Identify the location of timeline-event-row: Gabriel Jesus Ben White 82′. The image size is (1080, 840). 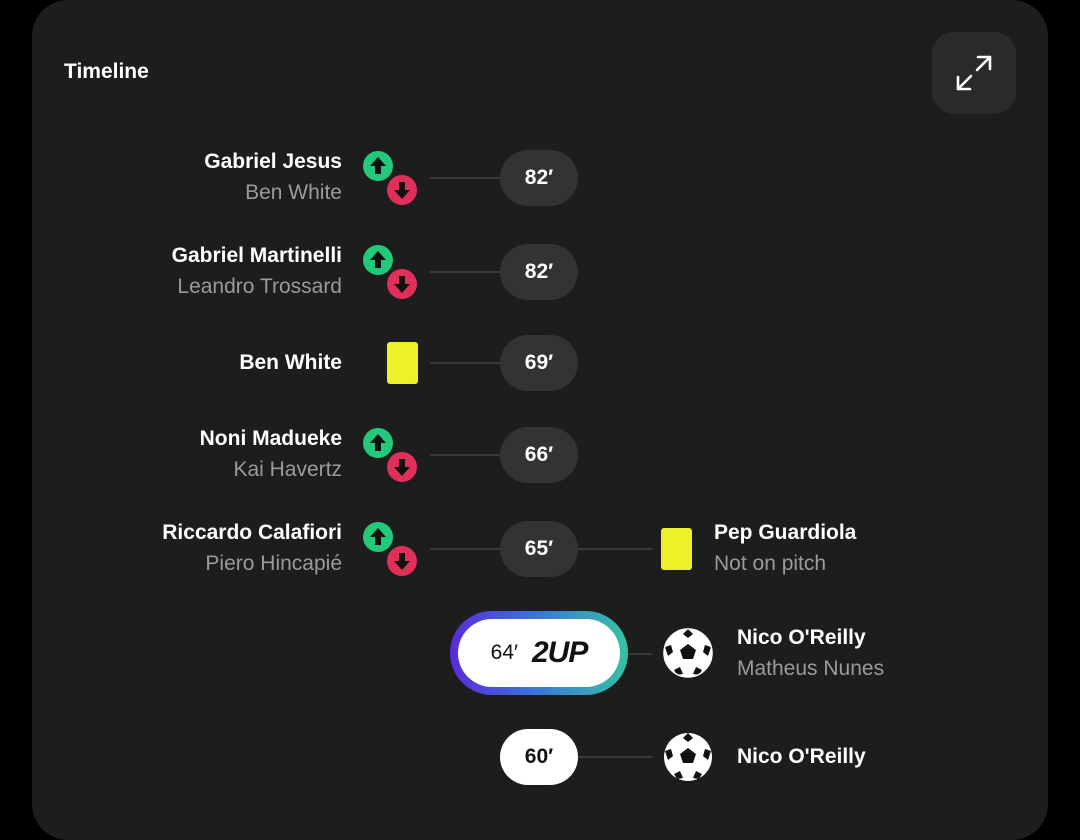
(540, 178).